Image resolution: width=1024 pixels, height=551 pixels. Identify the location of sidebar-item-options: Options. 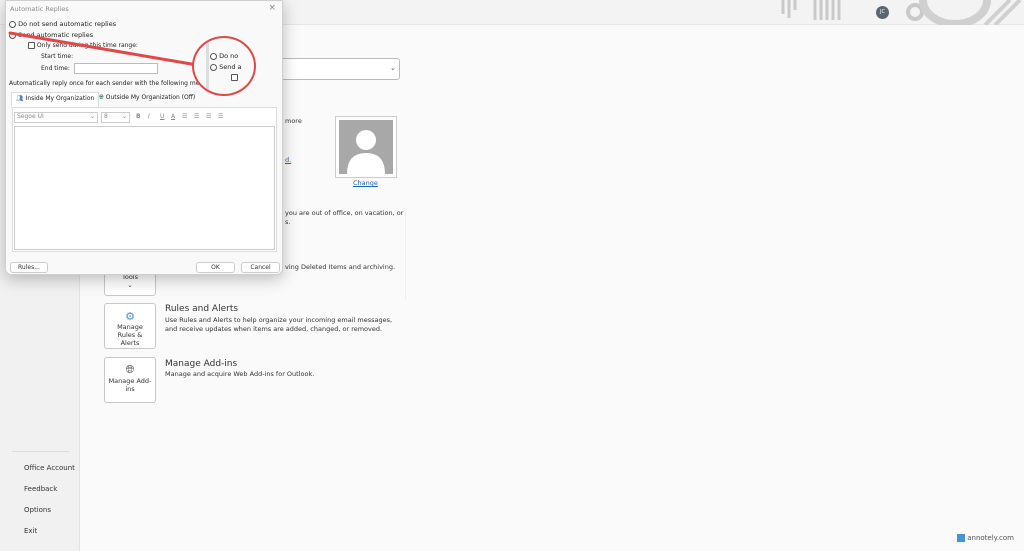
(37, 510).